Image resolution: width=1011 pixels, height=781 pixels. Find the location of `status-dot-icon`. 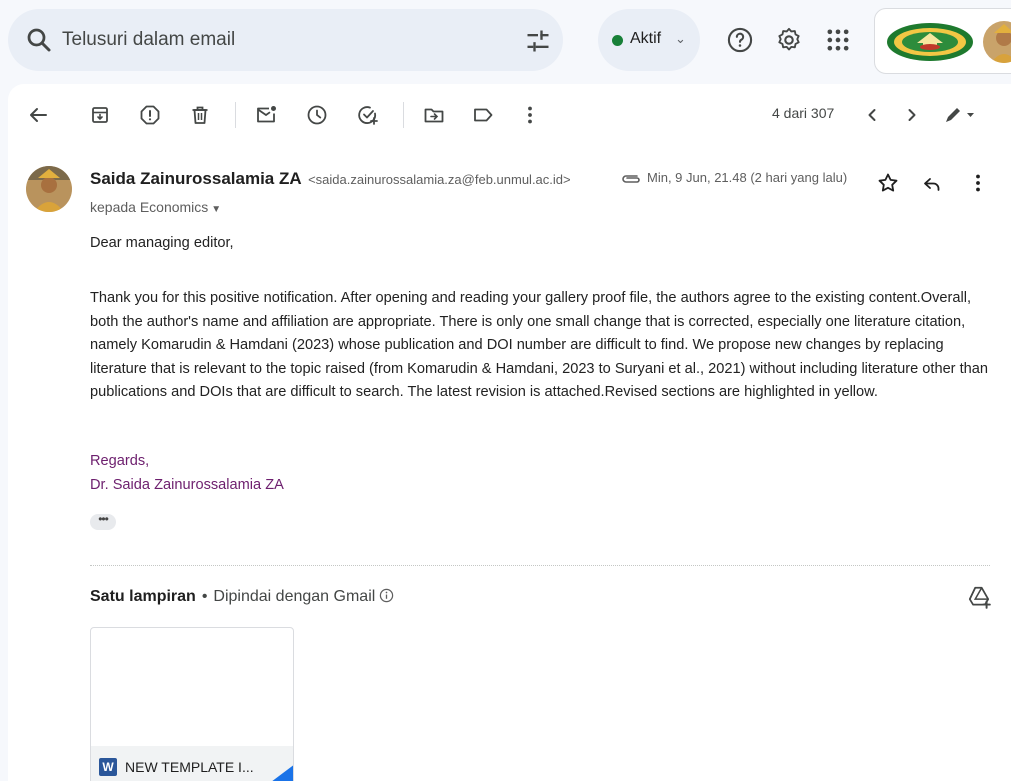

status-dot-icon is located at coordinates (617, 40).